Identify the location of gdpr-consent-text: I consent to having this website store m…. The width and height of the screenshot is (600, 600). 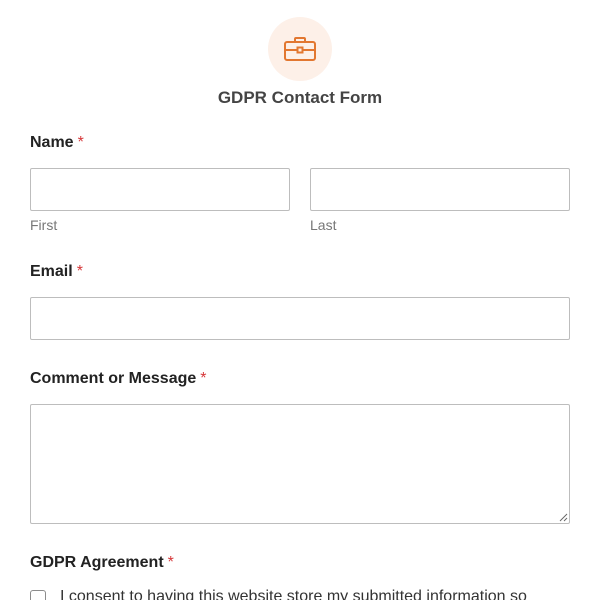
(293, 594).